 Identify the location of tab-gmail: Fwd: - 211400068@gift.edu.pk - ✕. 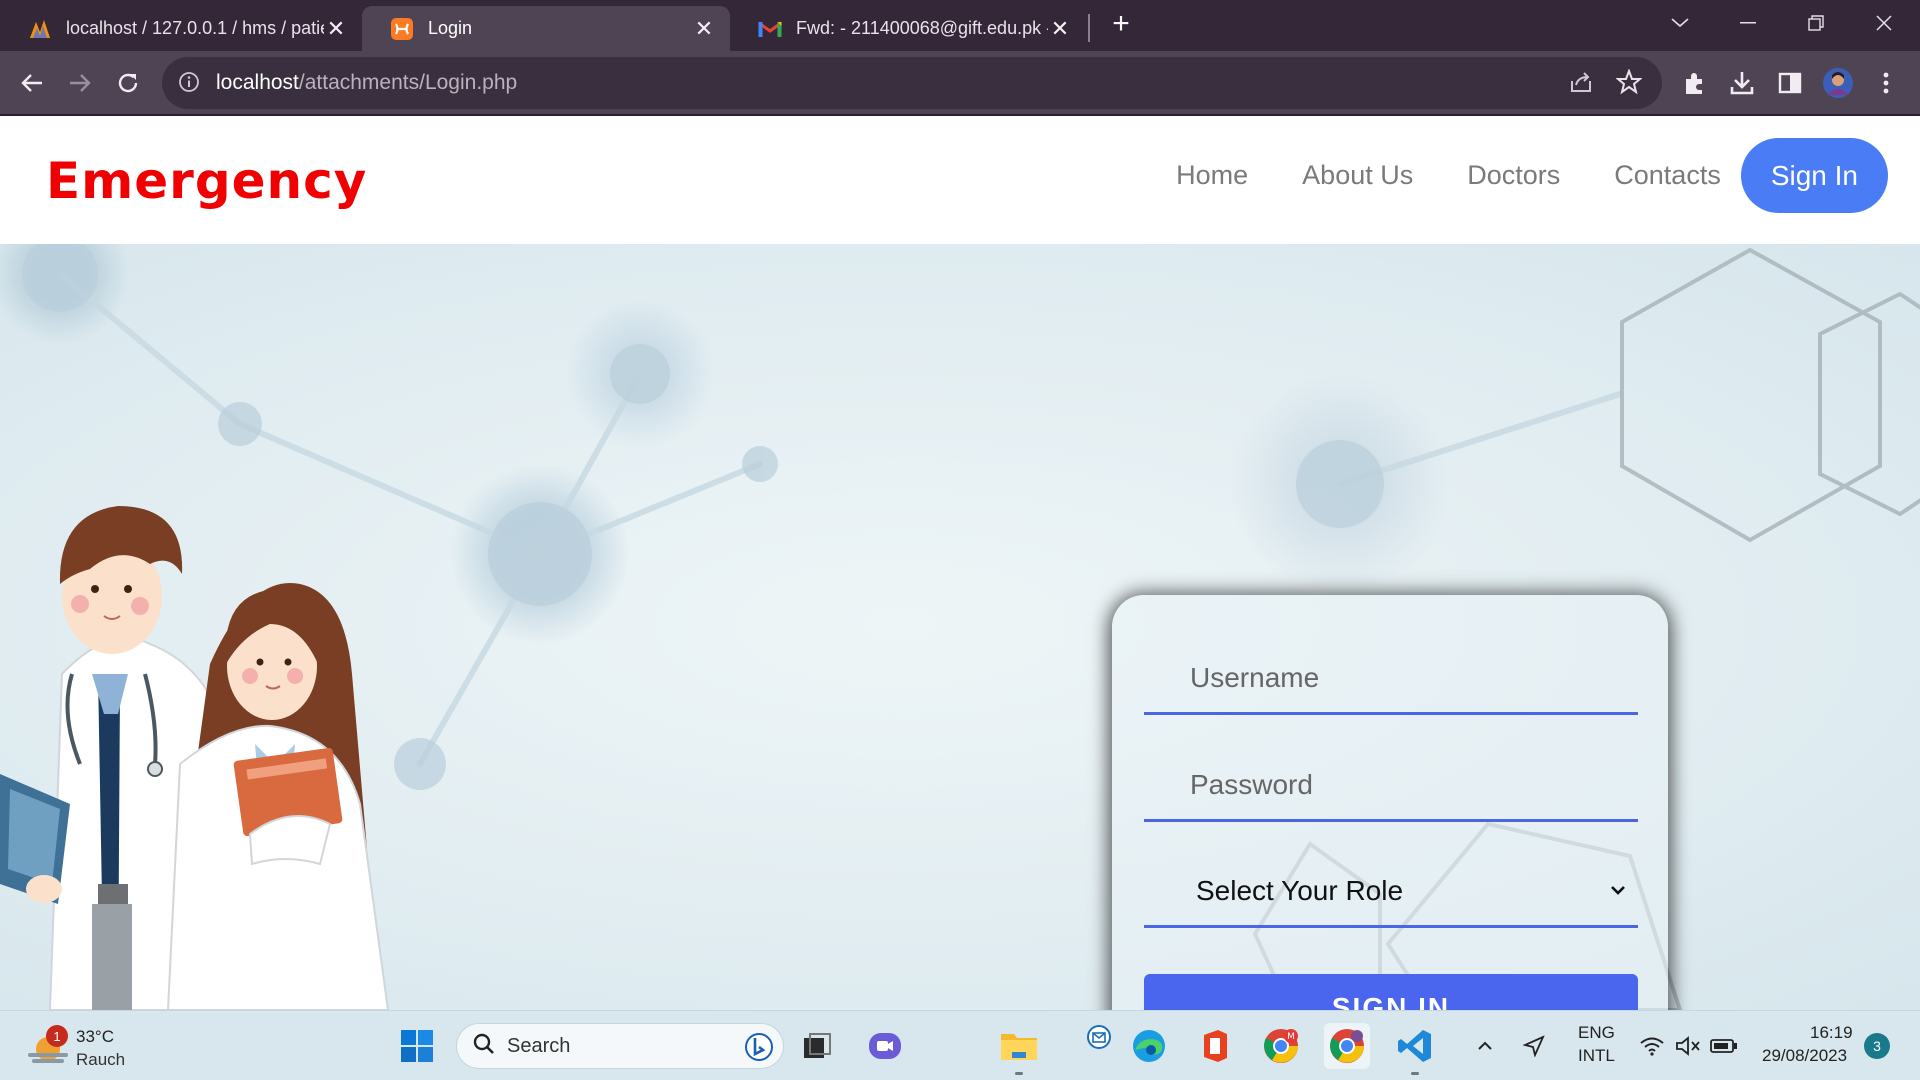
(908, 28).